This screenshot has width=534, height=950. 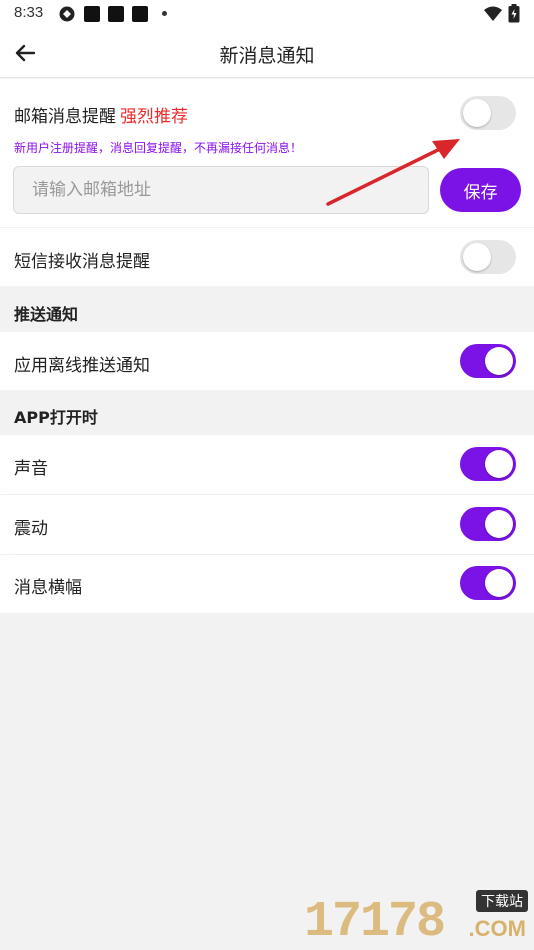 I want to click on app-open-section-header: APP打开时, so click(x=267, y=412).